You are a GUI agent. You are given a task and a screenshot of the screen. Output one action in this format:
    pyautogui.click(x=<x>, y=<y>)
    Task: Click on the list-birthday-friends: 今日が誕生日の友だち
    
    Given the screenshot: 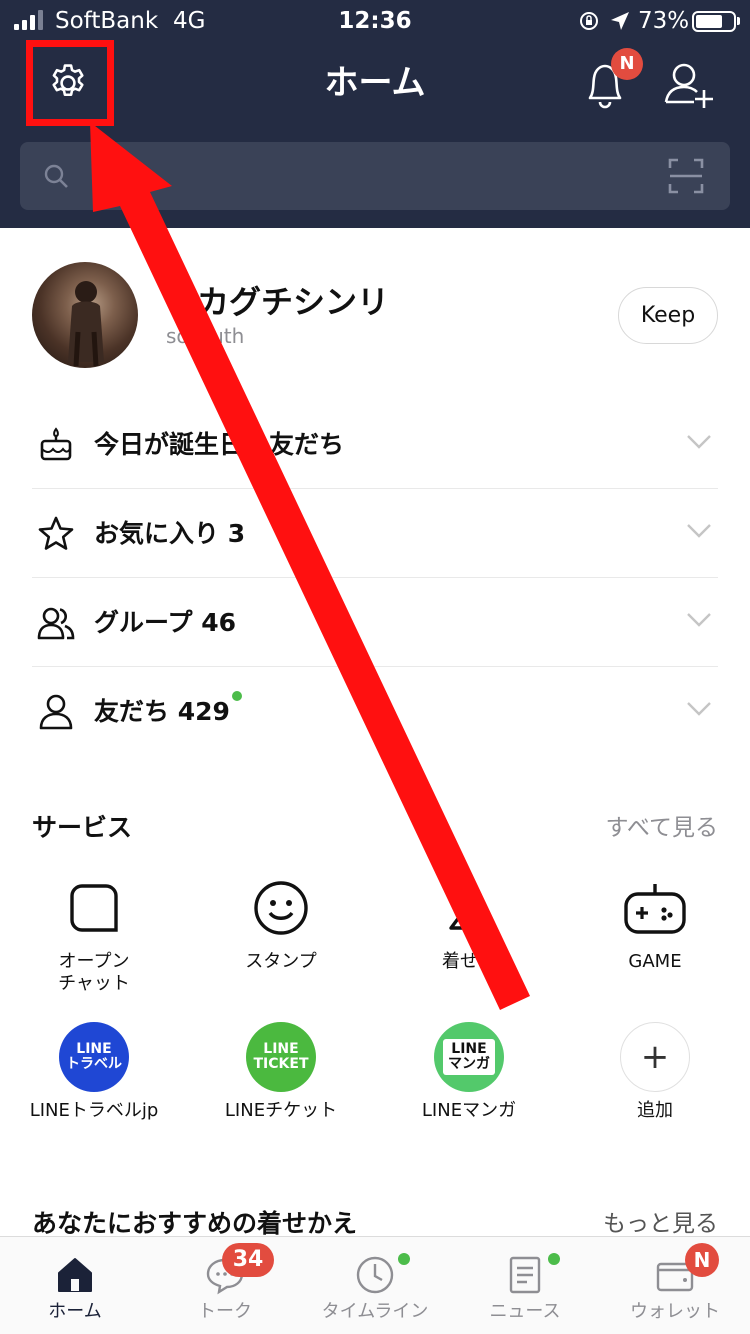 What is the action you would take?
    pyautogui.click(x=375, y=444)
    